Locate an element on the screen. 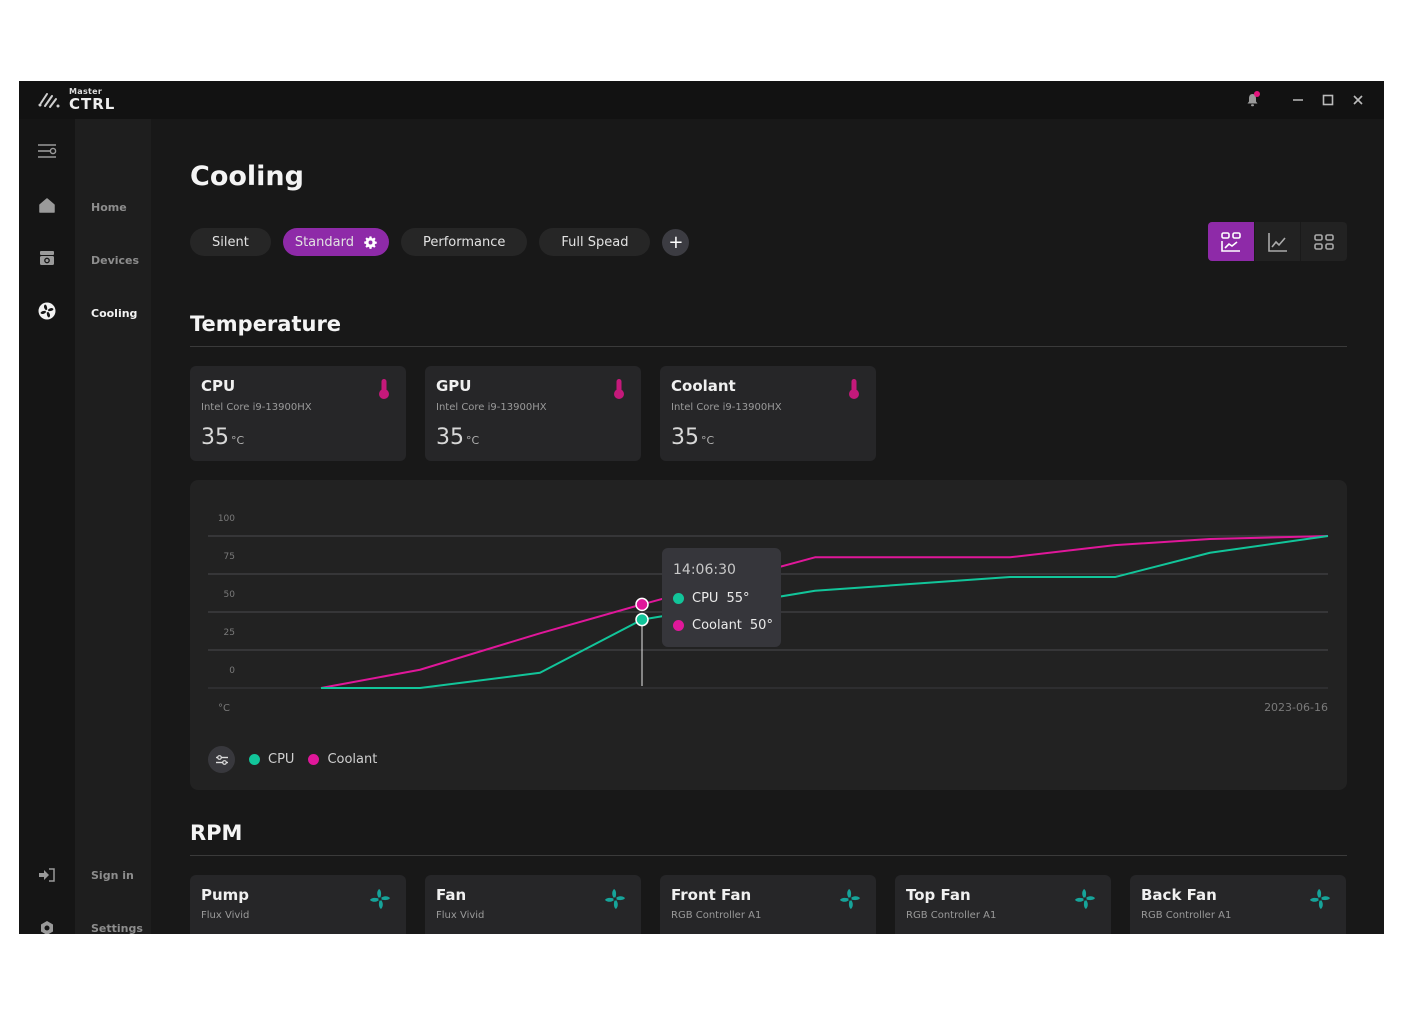  sliders-icon is located at coordinates (221, 759).